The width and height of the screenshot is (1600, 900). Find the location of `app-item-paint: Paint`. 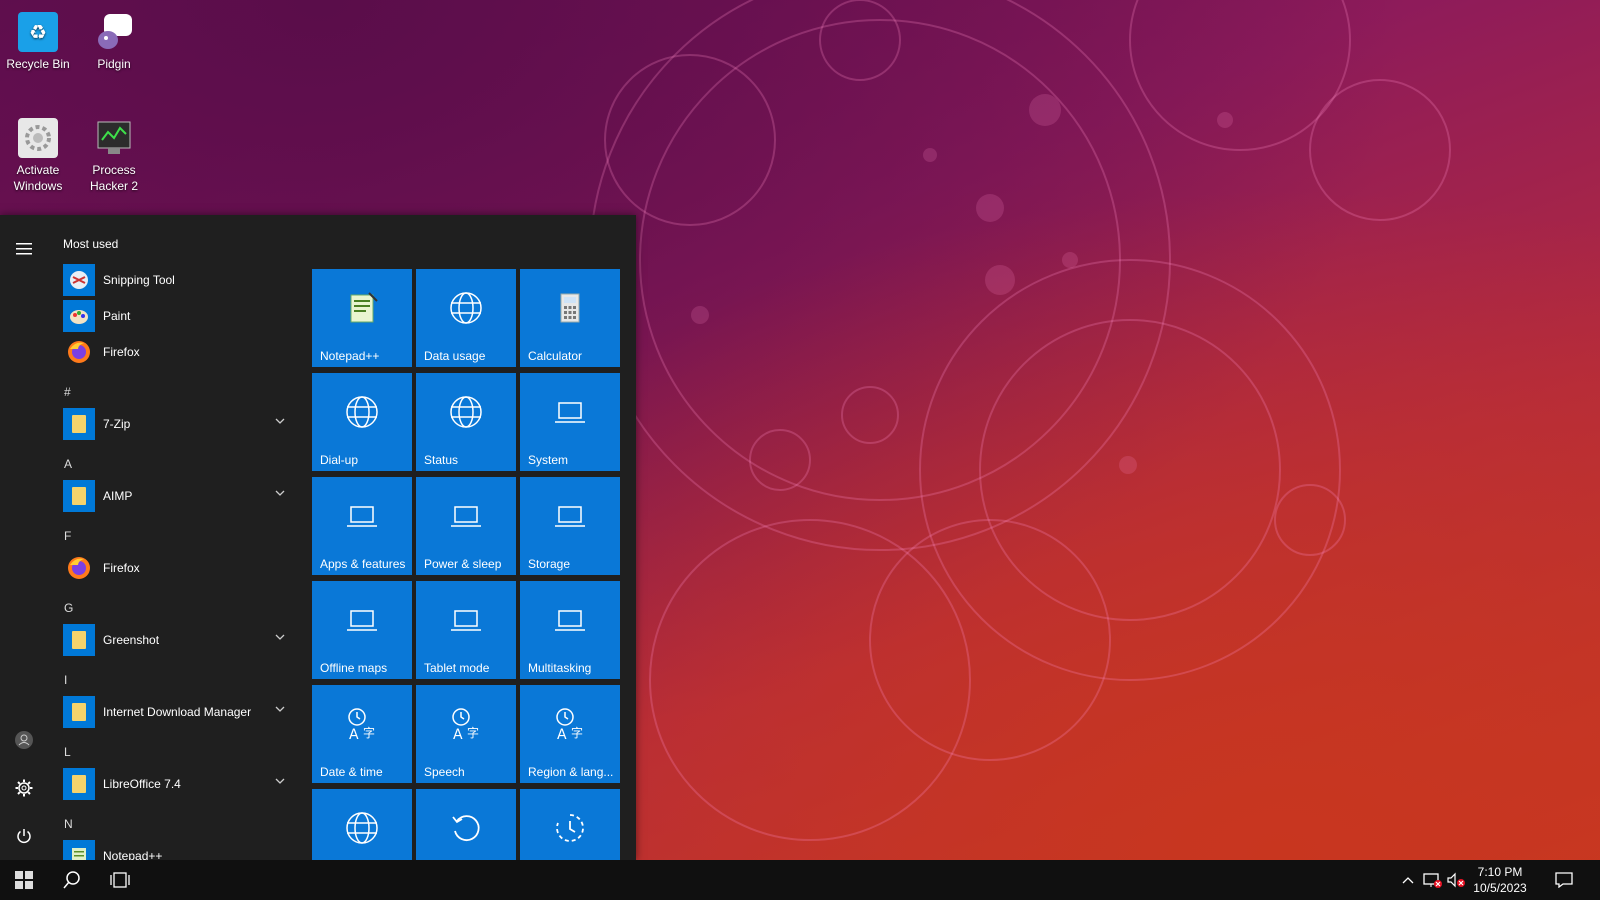

app-item-paint: Paint is located at coordinates (178, 316).